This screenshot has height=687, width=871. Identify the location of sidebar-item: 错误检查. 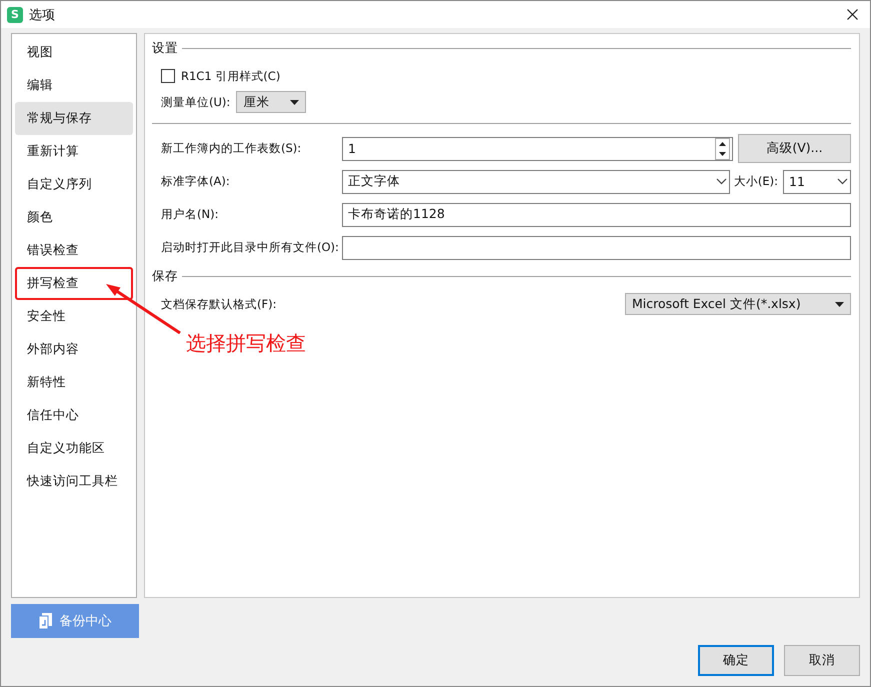
(74, 250).